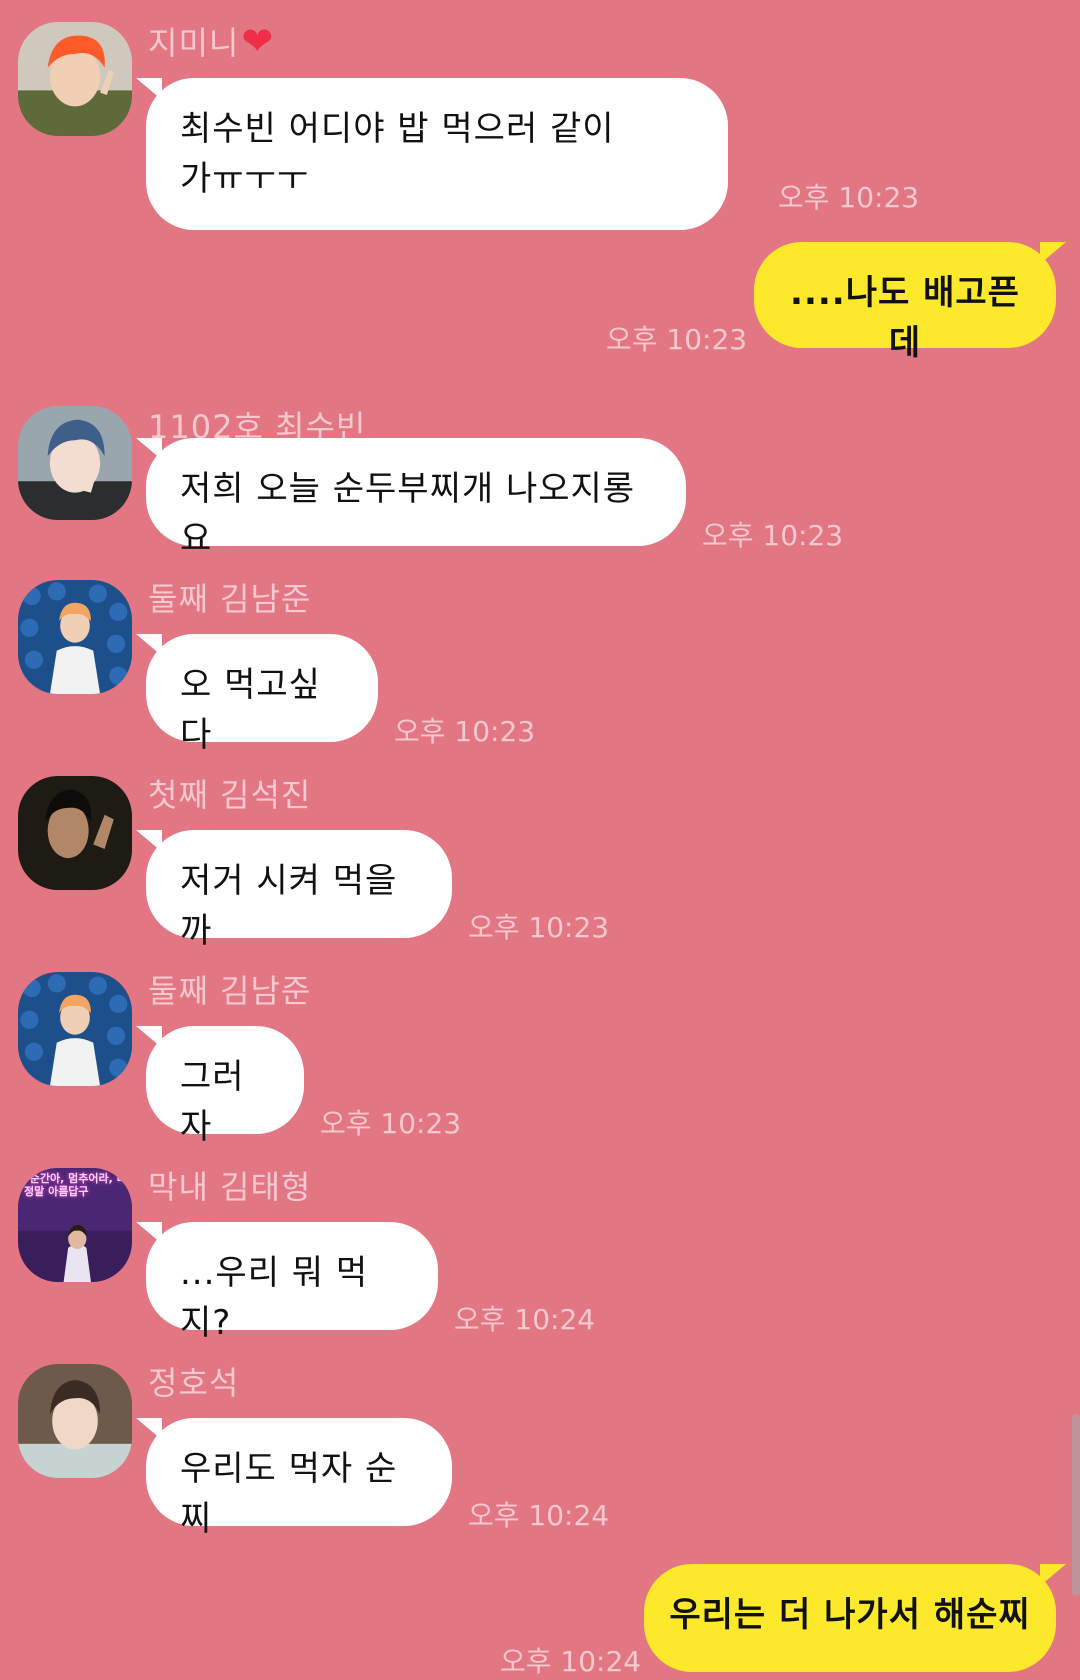  Describe the element at coordinates (230, 795) in the screenshot. I see `sender-name: 첫째 김석진` at that location.